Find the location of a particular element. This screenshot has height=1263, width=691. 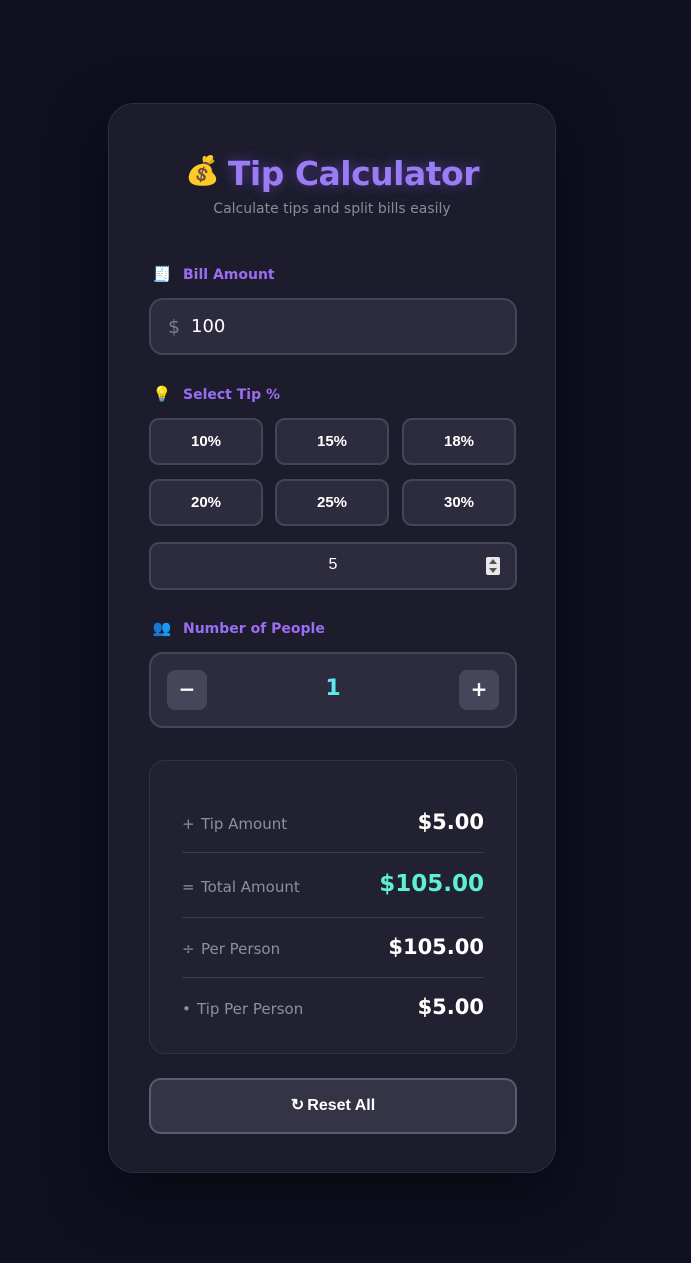

result-label-text: Total Amount is located at coordinates (250, 887).